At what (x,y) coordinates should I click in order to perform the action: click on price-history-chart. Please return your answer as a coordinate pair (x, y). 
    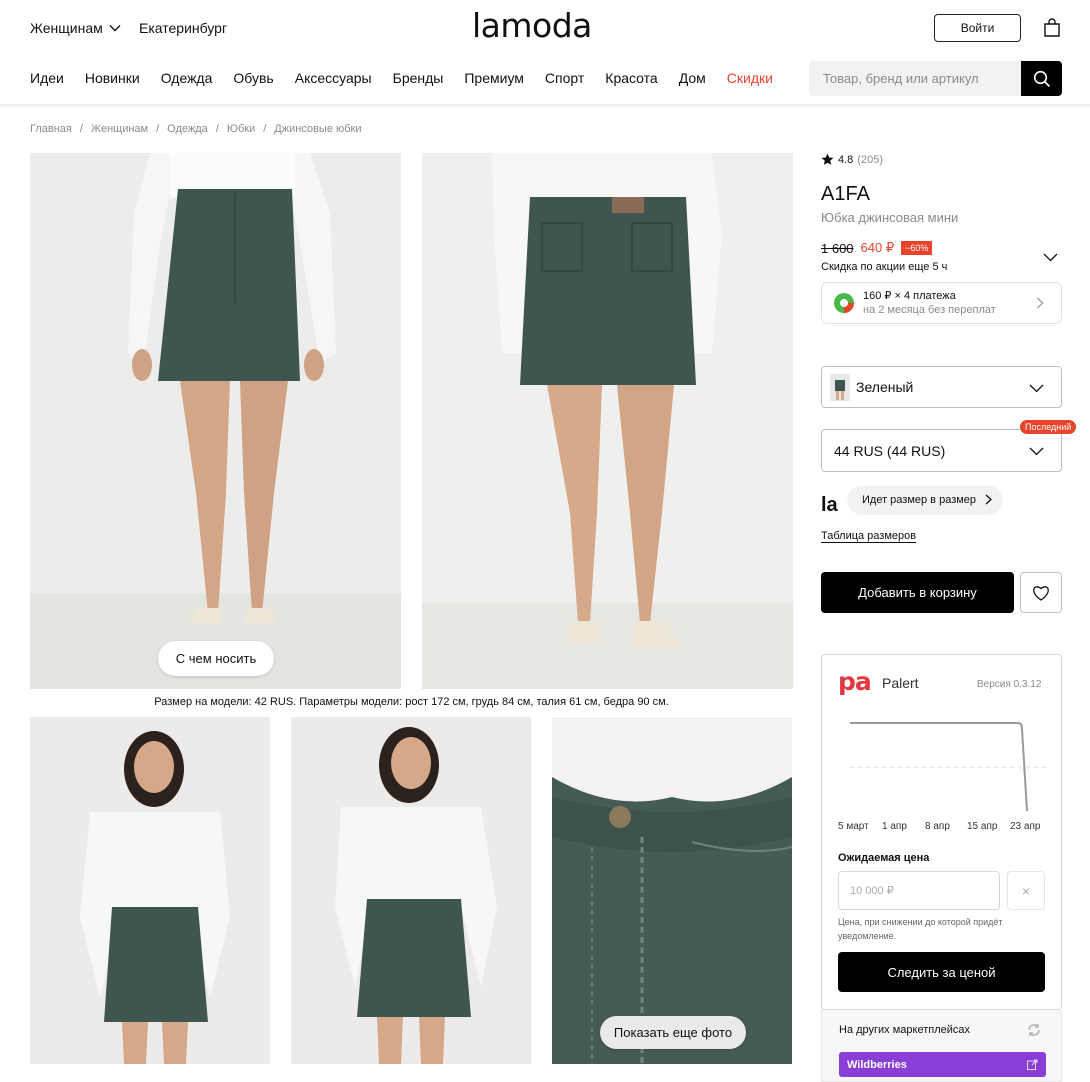
    Looking at the image, I should click on (950, 767).